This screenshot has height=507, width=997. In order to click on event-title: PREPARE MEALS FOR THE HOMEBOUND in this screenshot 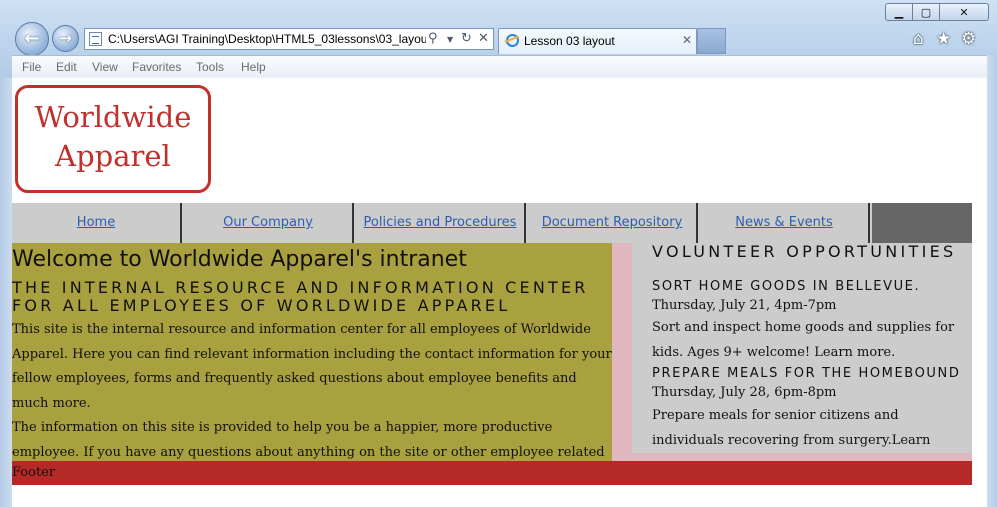, I will do `click(806, 373)`.